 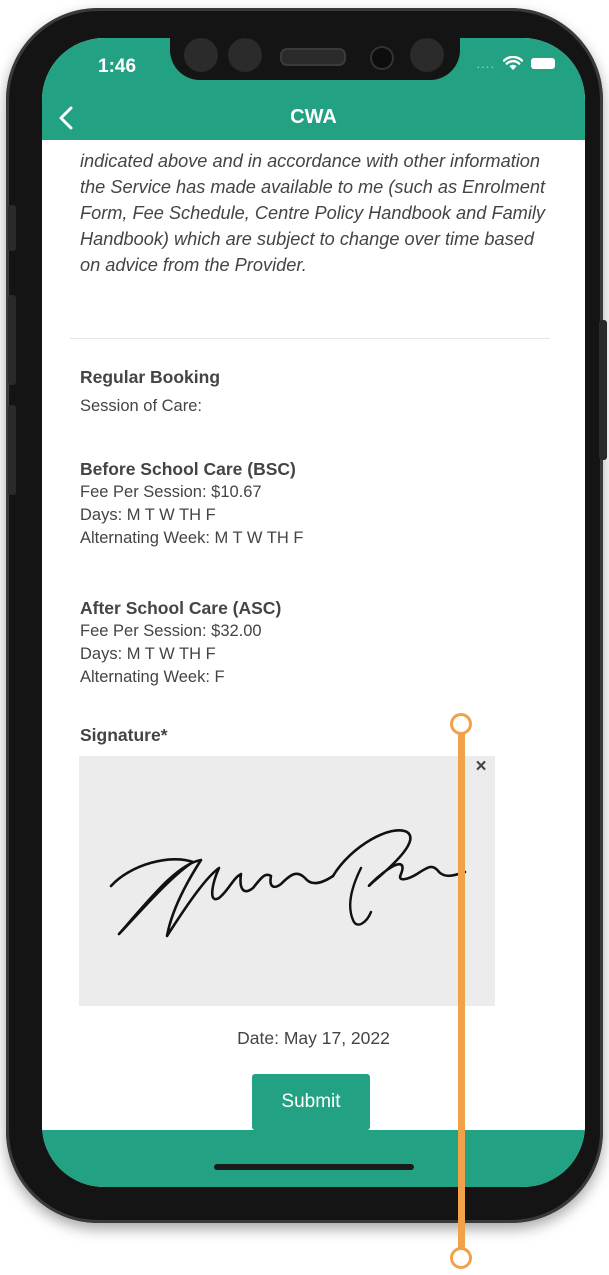 I want to click on regular-booking-section: Regular Booking Session of Care:, so click(x=310, y=392).